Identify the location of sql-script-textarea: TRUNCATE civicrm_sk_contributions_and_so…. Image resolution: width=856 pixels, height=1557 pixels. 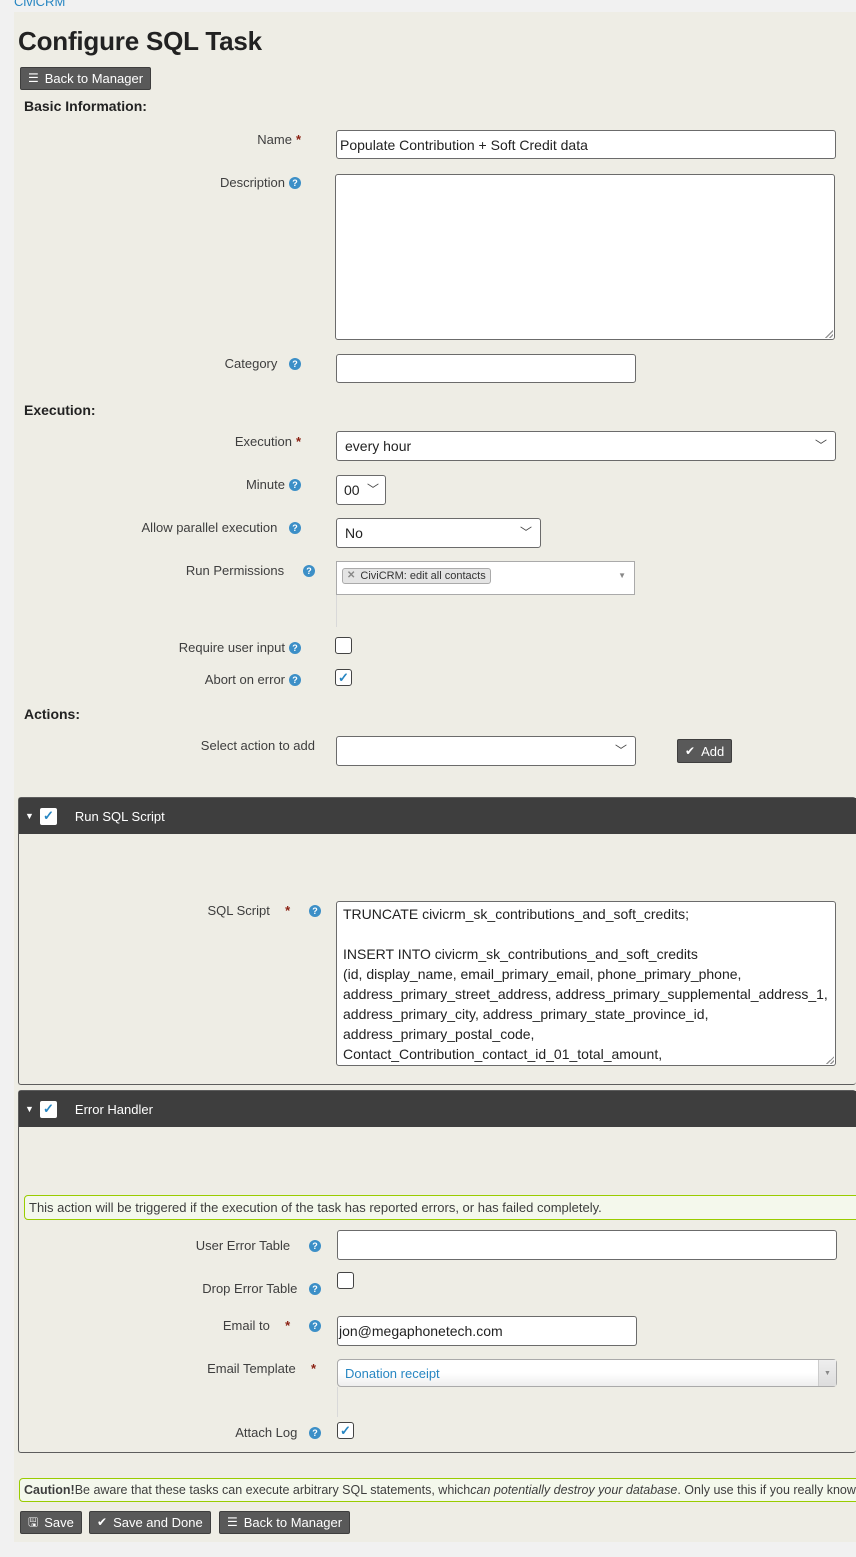
(586, 983).